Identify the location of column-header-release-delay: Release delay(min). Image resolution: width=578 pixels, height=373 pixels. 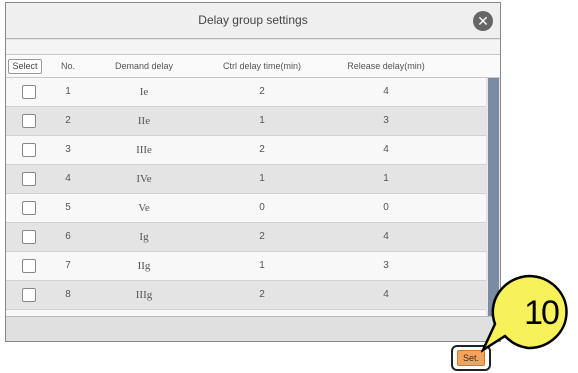
(386, 66).